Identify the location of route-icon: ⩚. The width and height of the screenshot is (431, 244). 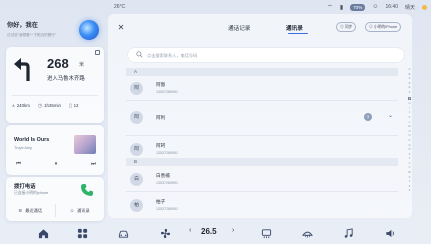
(13, 106).